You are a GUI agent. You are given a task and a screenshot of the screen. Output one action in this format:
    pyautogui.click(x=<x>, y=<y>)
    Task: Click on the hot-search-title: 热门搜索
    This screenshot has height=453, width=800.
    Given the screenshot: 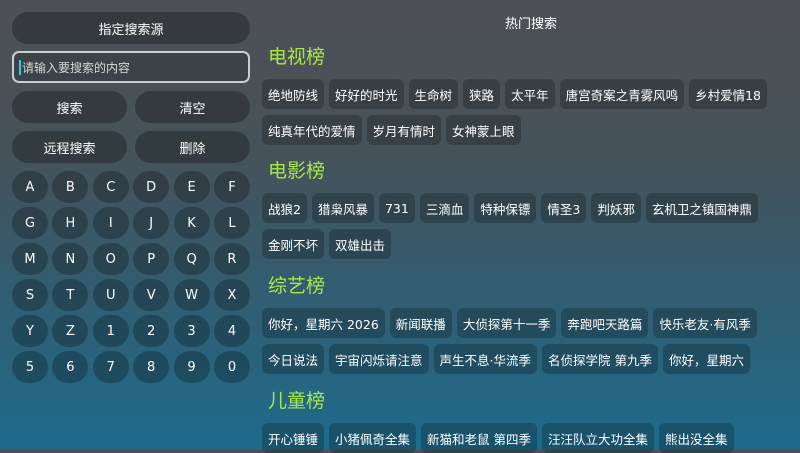 What is the action you would take?
    pyautogui.click(x=530, y=24)
    